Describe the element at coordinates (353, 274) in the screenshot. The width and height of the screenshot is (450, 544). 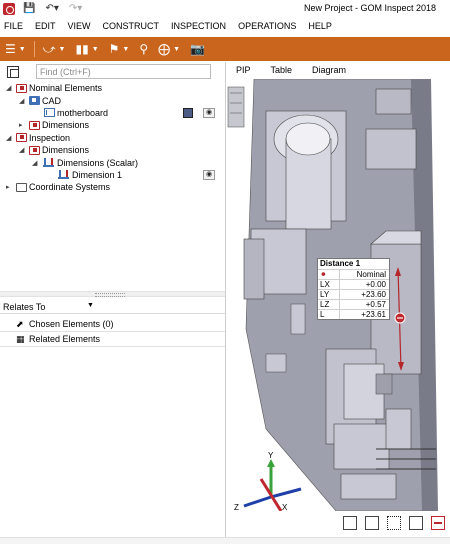
I see `distance-label-header-row: ⚫ Nominal` at that location.